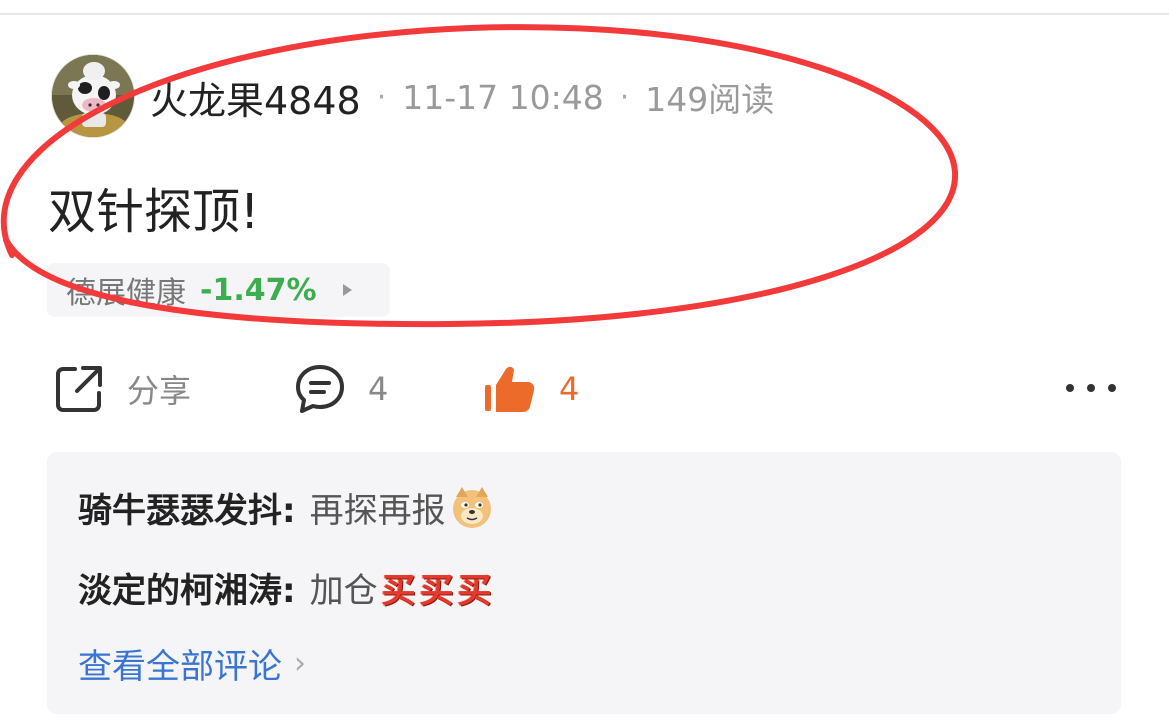 This screenshot has width=1169, height=728. Describe the element at coordinates (569, 389) in the screenshot. I see `like-count: 4` at that location.